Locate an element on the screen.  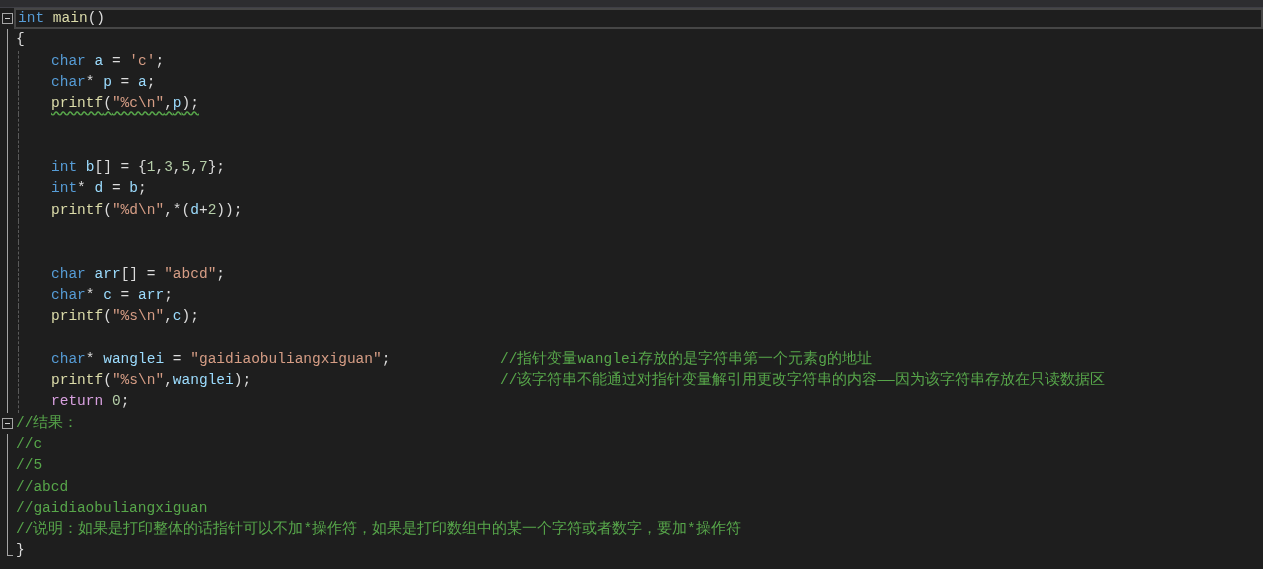
code-line: printf("%d\n",*(d+2)); is located at coordinates (147, 209).